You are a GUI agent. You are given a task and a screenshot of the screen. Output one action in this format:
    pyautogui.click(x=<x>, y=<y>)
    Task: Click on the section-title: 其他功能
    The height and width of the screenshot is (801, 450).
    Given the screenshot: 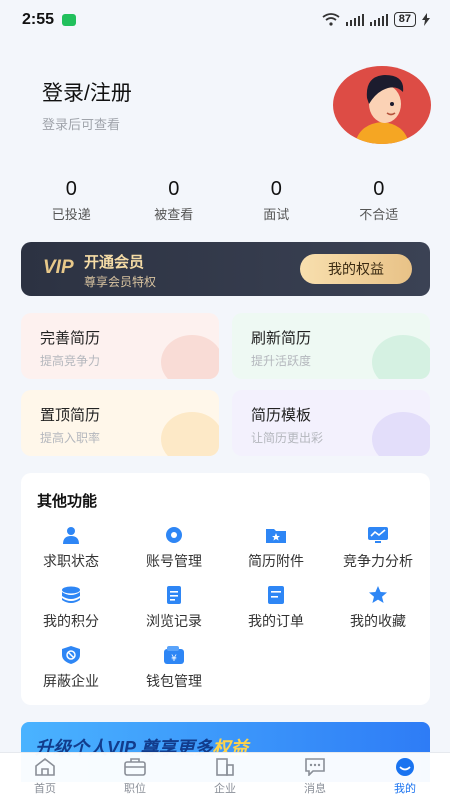 What is the action you would take?
    pyautogui.click(x=67, y=501)
    